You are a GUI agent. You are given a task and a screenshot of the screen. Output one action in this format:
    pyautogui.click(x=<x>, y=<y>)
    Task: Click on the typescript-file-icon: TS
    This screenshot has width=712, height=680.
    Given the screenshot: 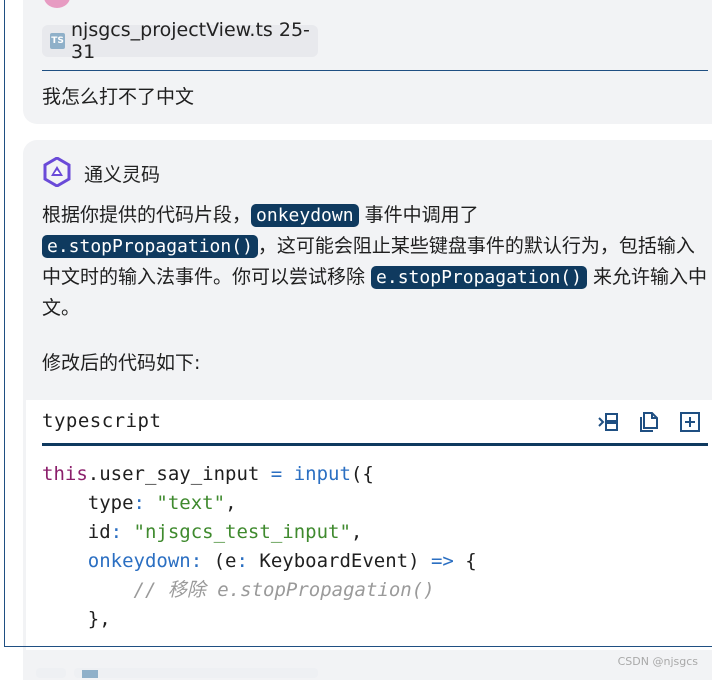 What is the action you would take?
    pyautogui.click(x=58, y=41)
    